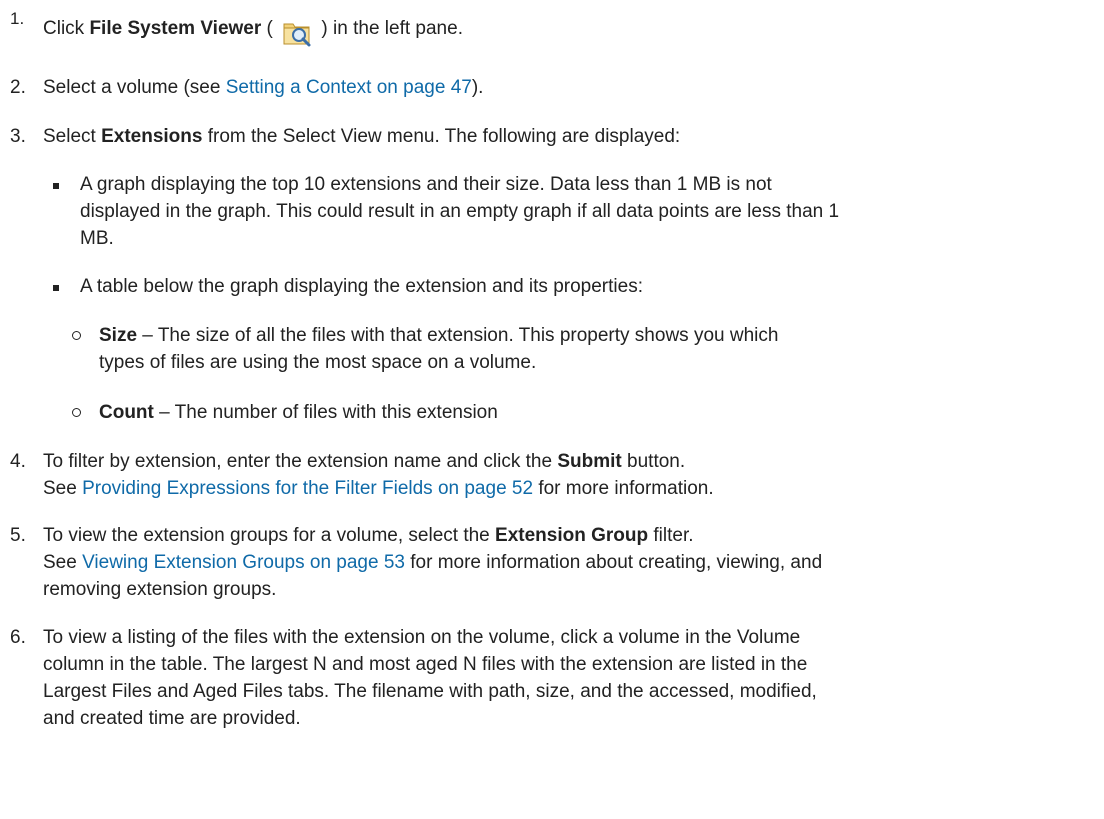 This screenshot has width=1104, height=819. What do you see at coordinates (243, 562) in the screenshot?
I see `extension-groups-link: Viewing Extension Groups on page 53` at bounding box center [243, 562].